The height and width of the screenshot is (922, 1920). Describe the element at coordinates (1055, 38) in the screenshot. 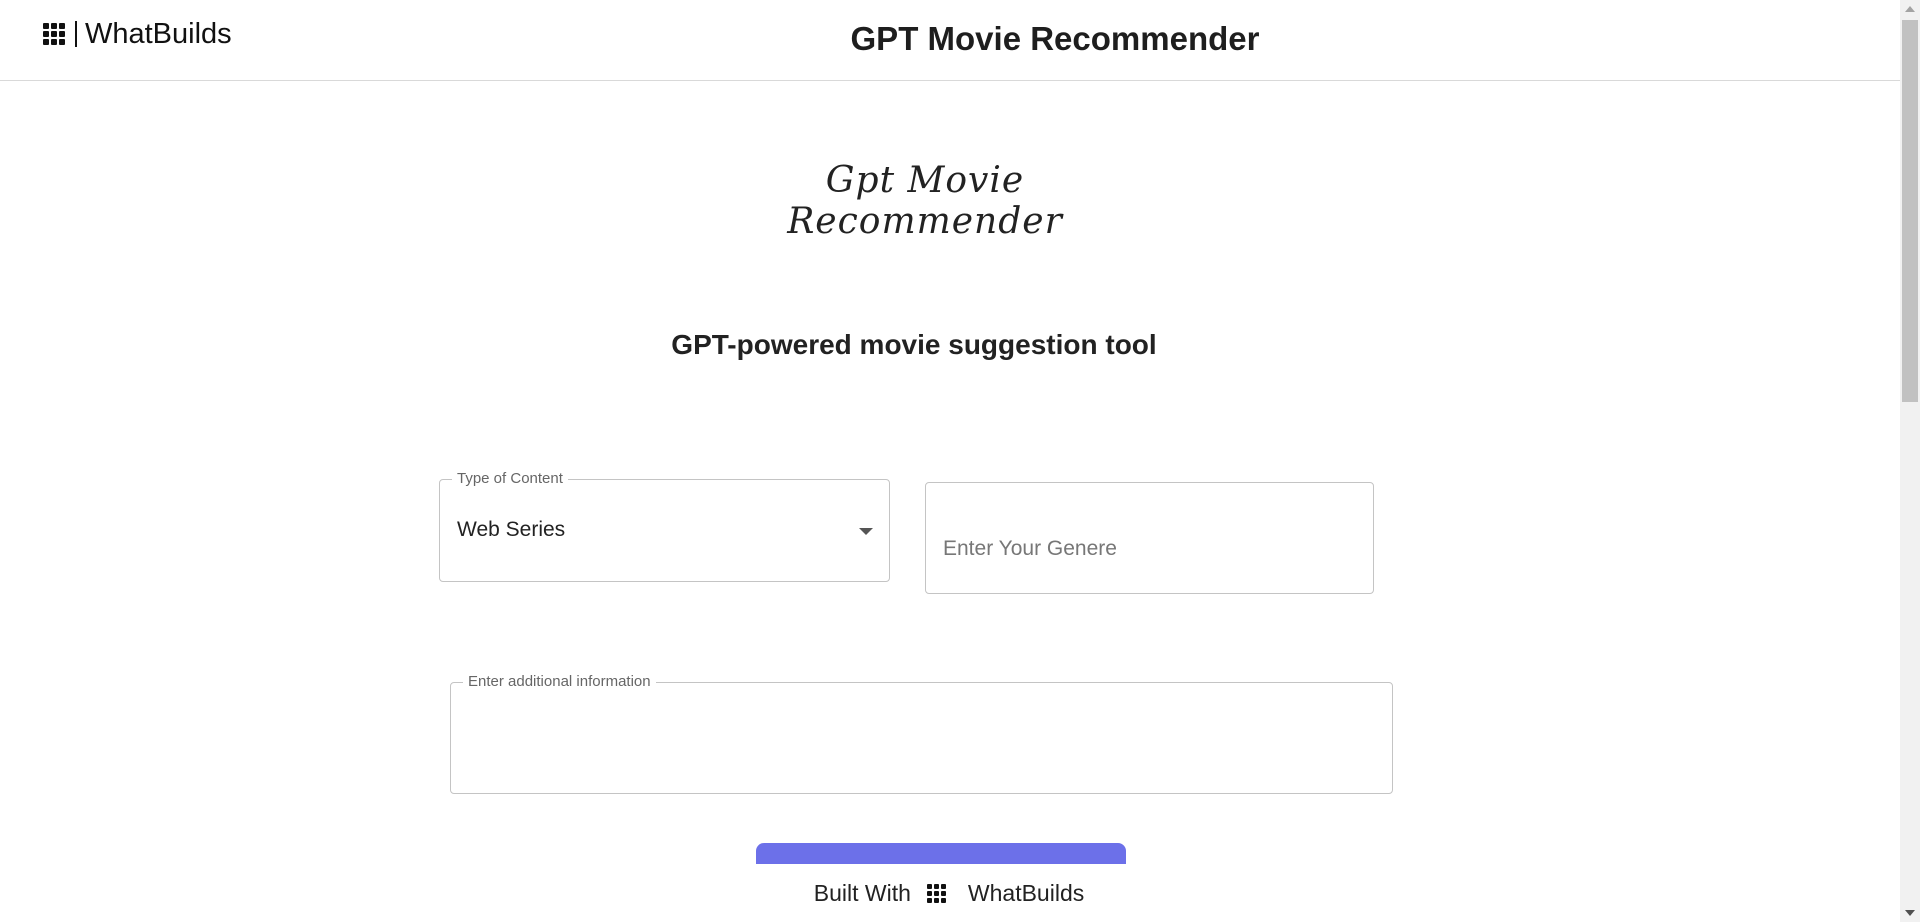

I see `page-title: GPT Movie Recommender` at that location.